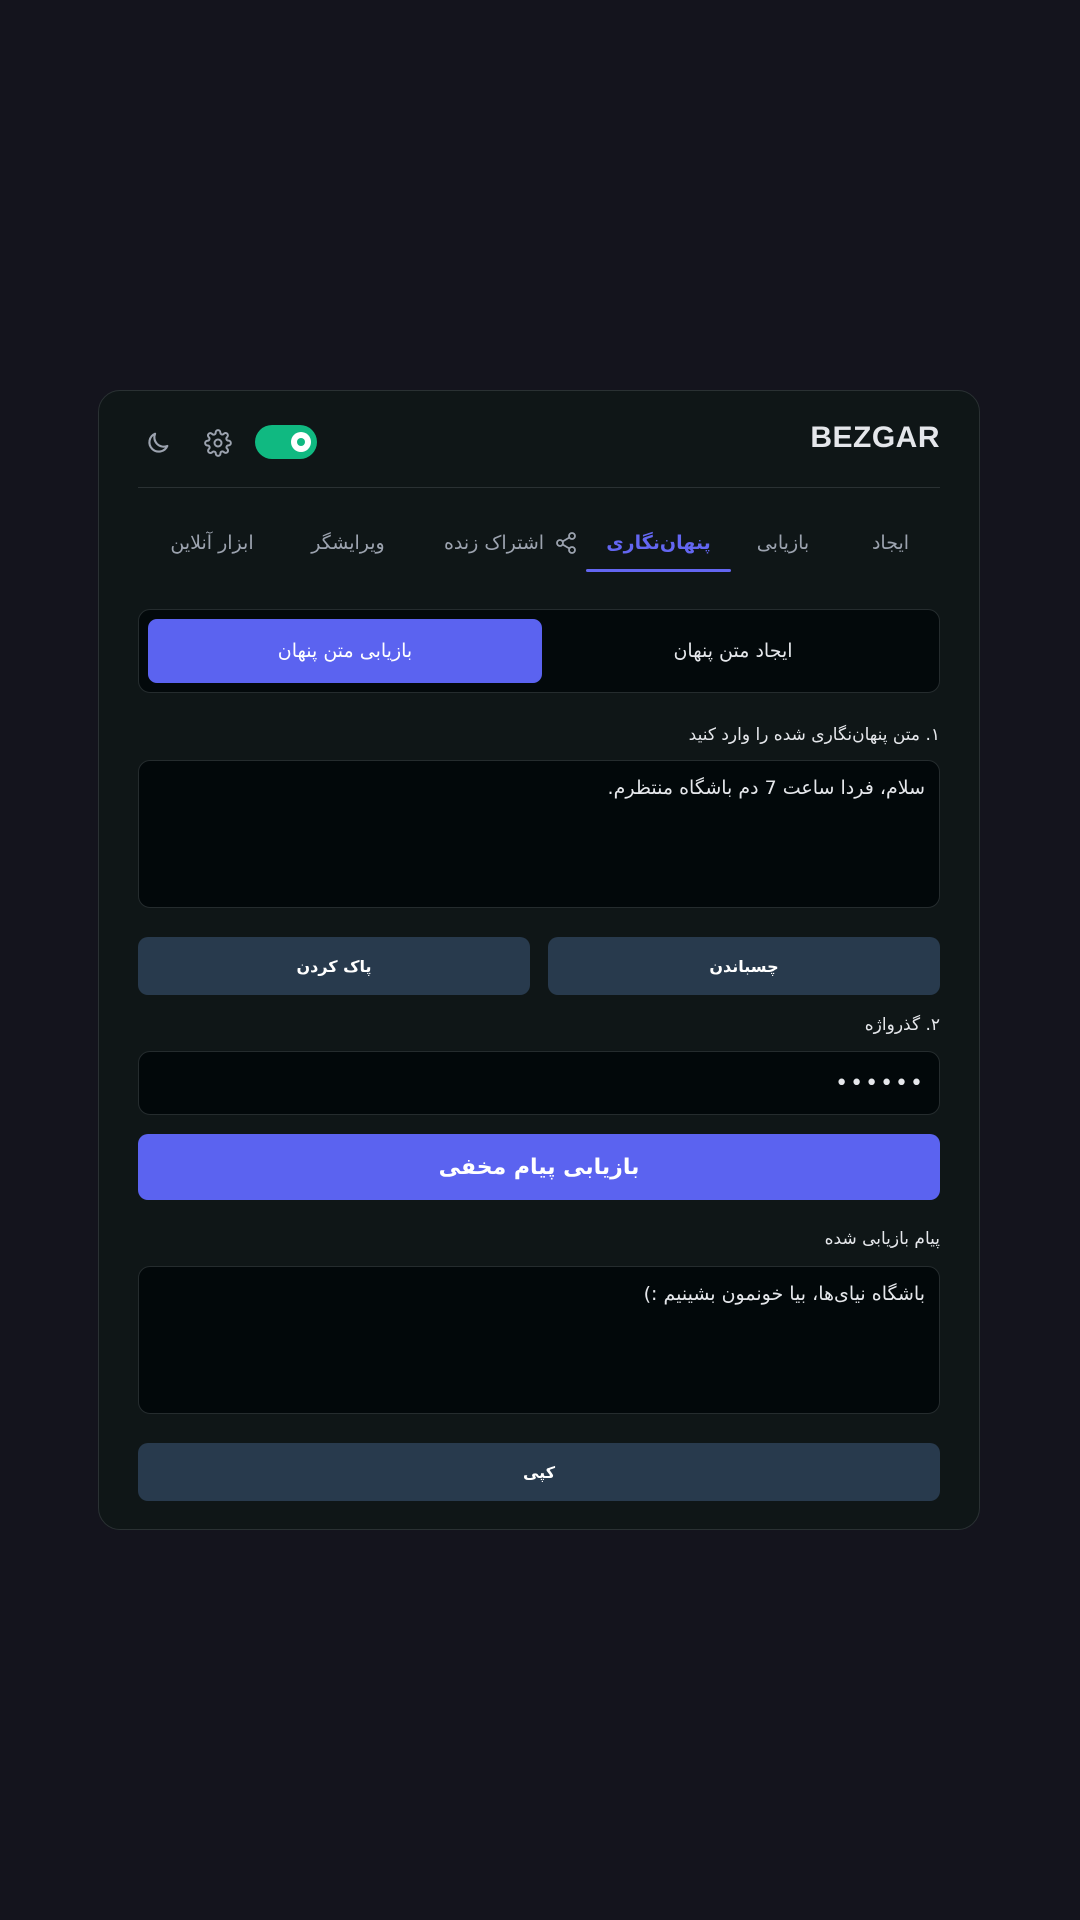 Image resolution: width=1080 pixels, height=1920 pixels. Describe the element at coordinates (286, 442) in the screenshot. I see `feature-toggle` at that location.